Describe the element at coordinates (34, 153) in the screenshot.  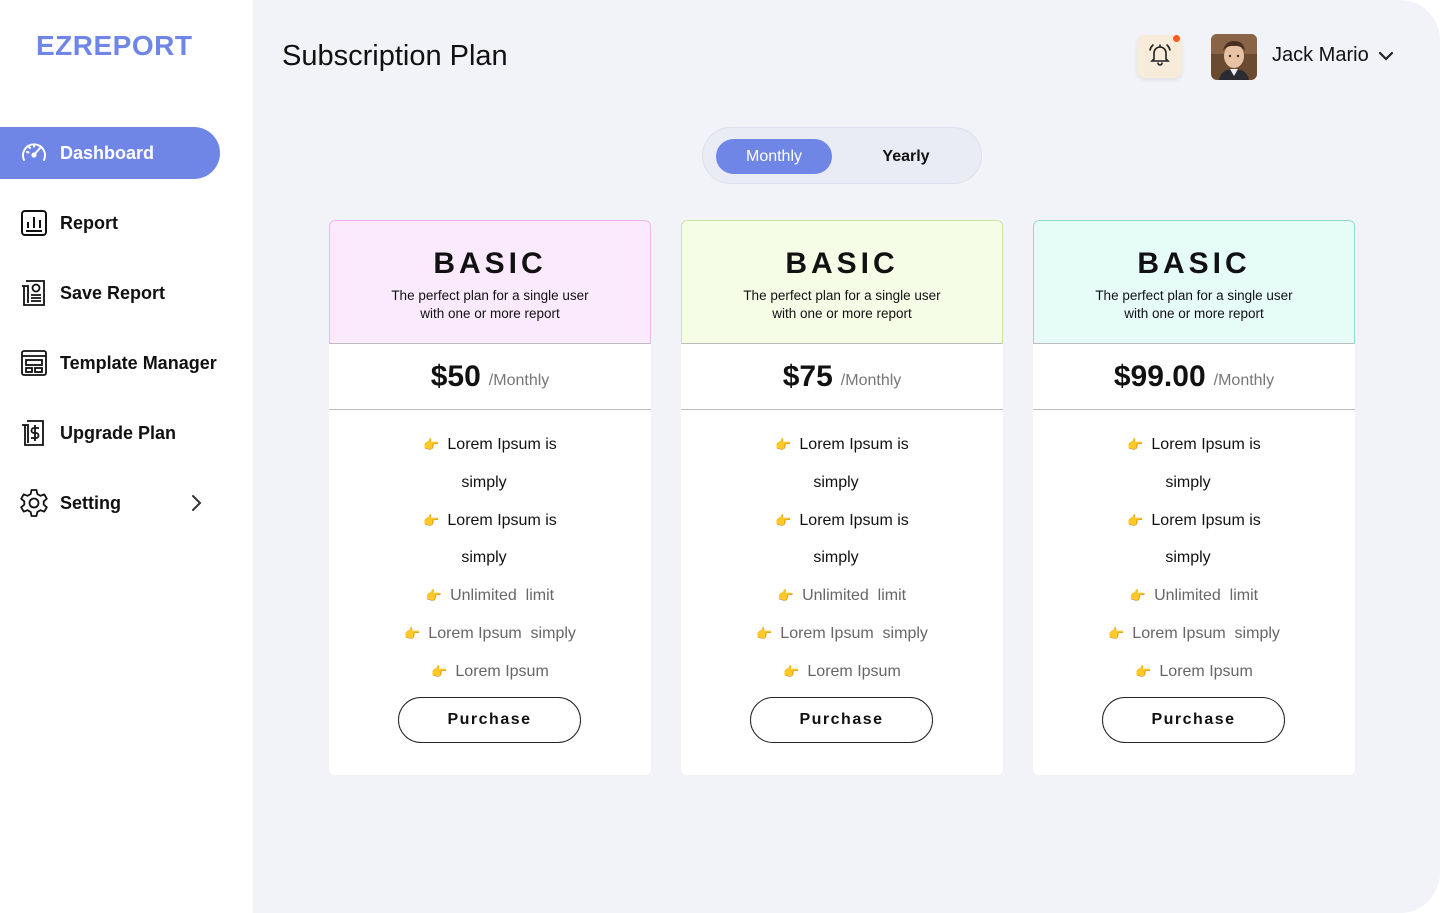
I see `speedometer-icon` at that location.